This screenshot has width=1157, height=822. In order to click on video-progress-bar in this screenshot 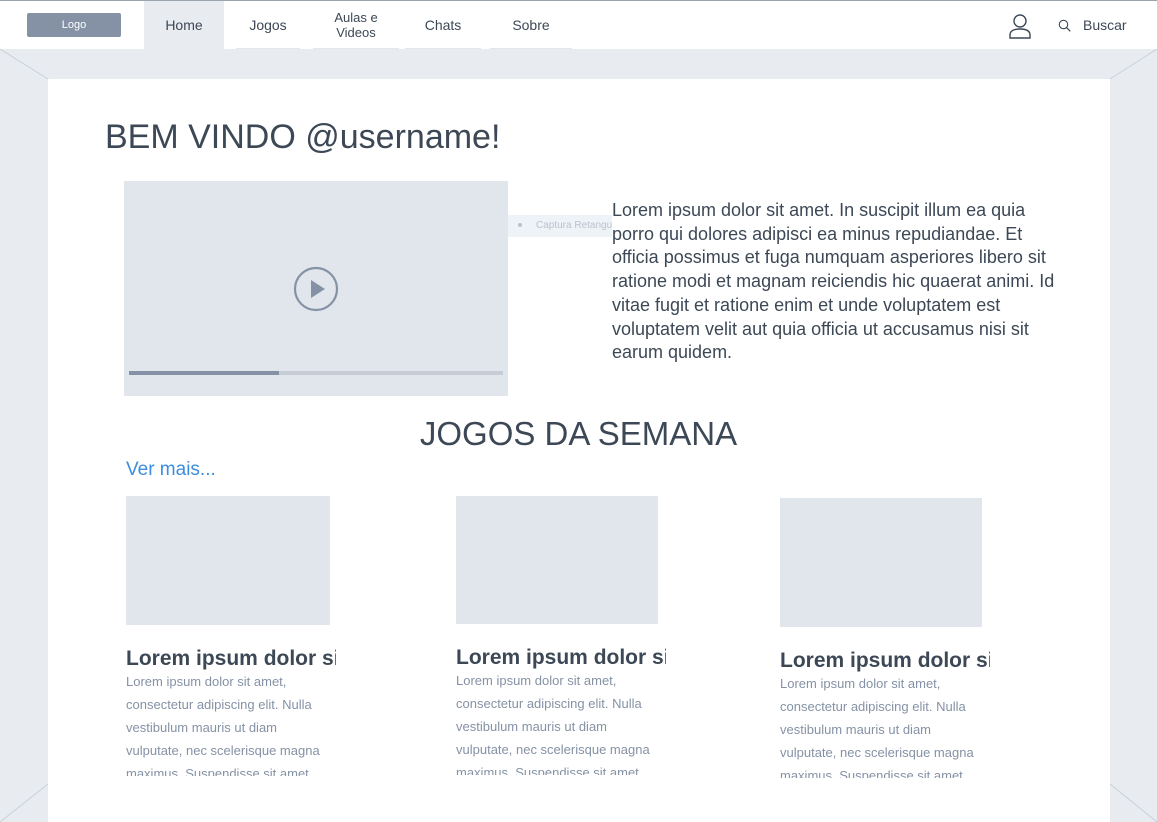, I will do `click(316, 373)`.